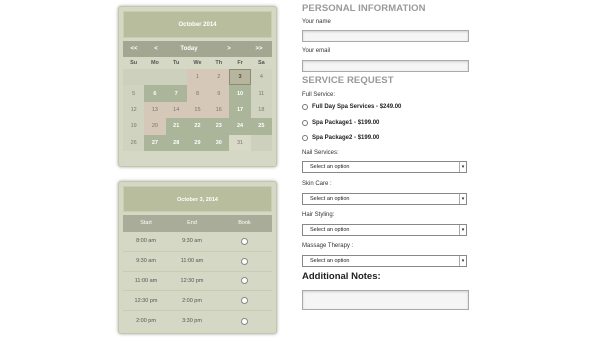  I want to click on start-column-header: Start, so click(146, 223).